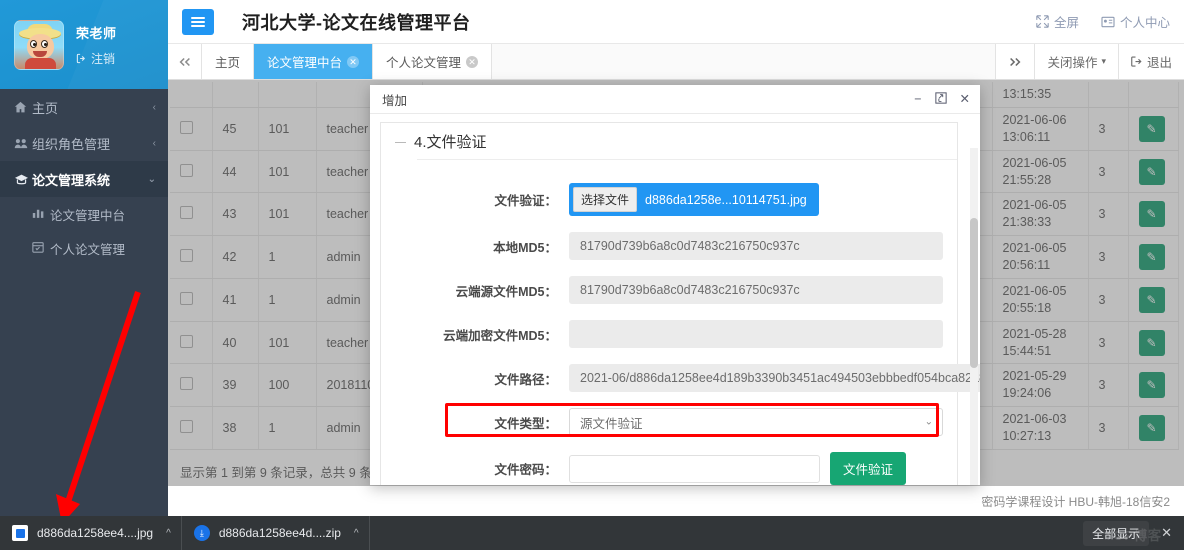 This screenshot has width=1184, height=550. What do you see at coordinates (23, 179) in the screenshot?
I see `graduation-cap-icon` at bounding box center [23, 179].